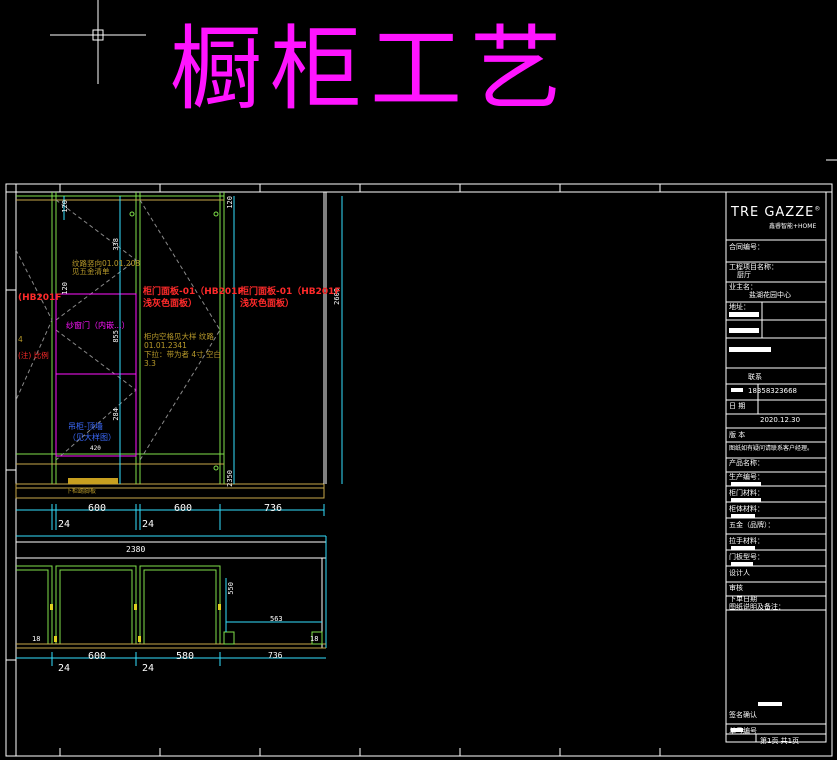  Describe the element at coordinates (81, 491) in the screenshot. I see `label-plinth: 下柜踢脚板` at that location.